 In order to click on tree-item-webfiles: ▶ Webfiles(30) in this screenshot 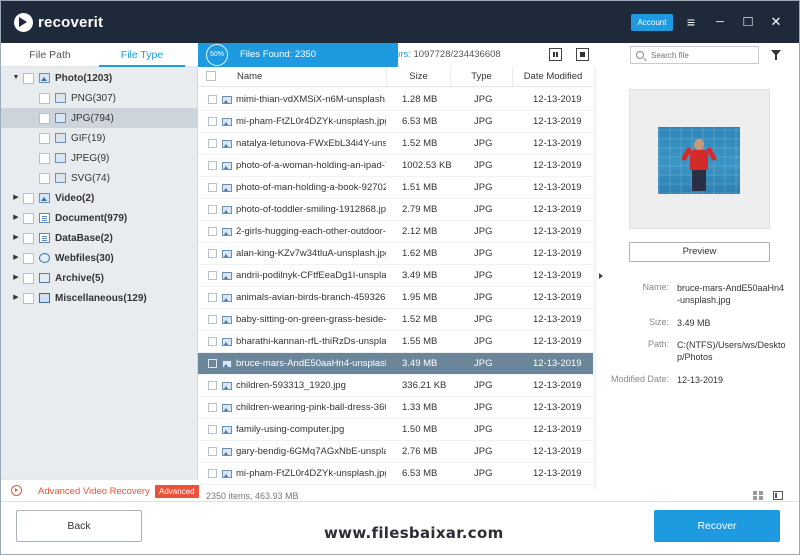, I will do `click(99, 258)`.